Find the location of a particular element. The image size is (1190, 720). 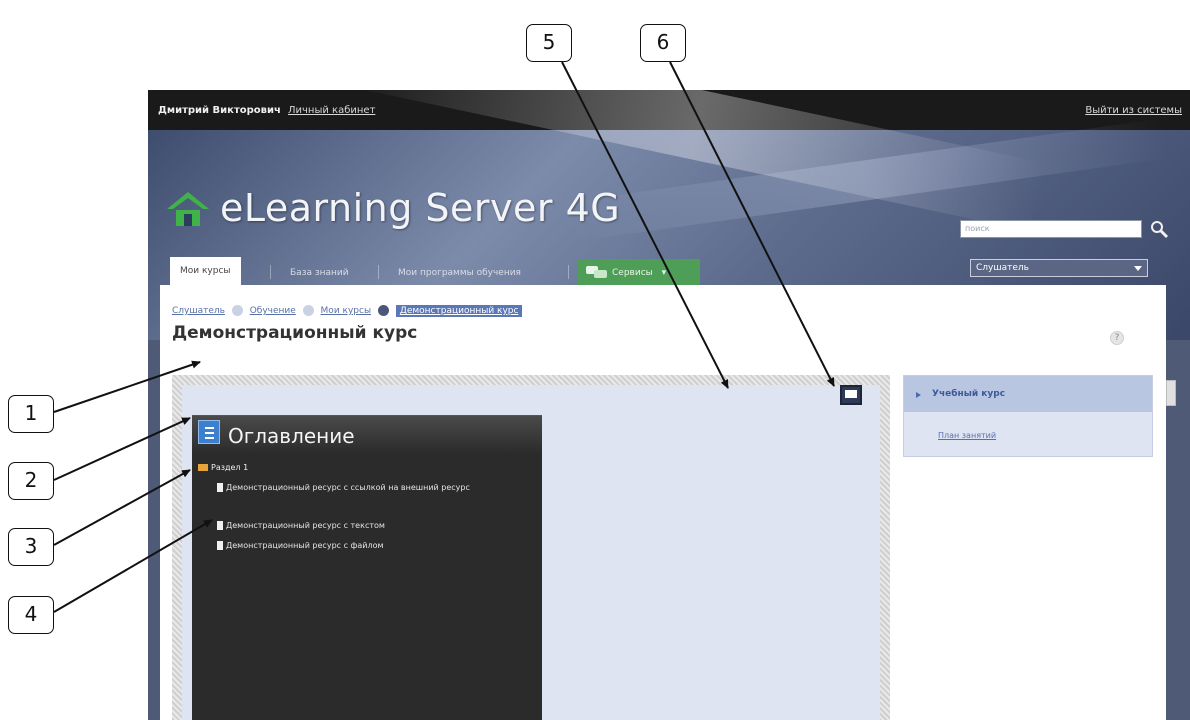

fullscreen-toggle-button is located at coordinates (851, 395).